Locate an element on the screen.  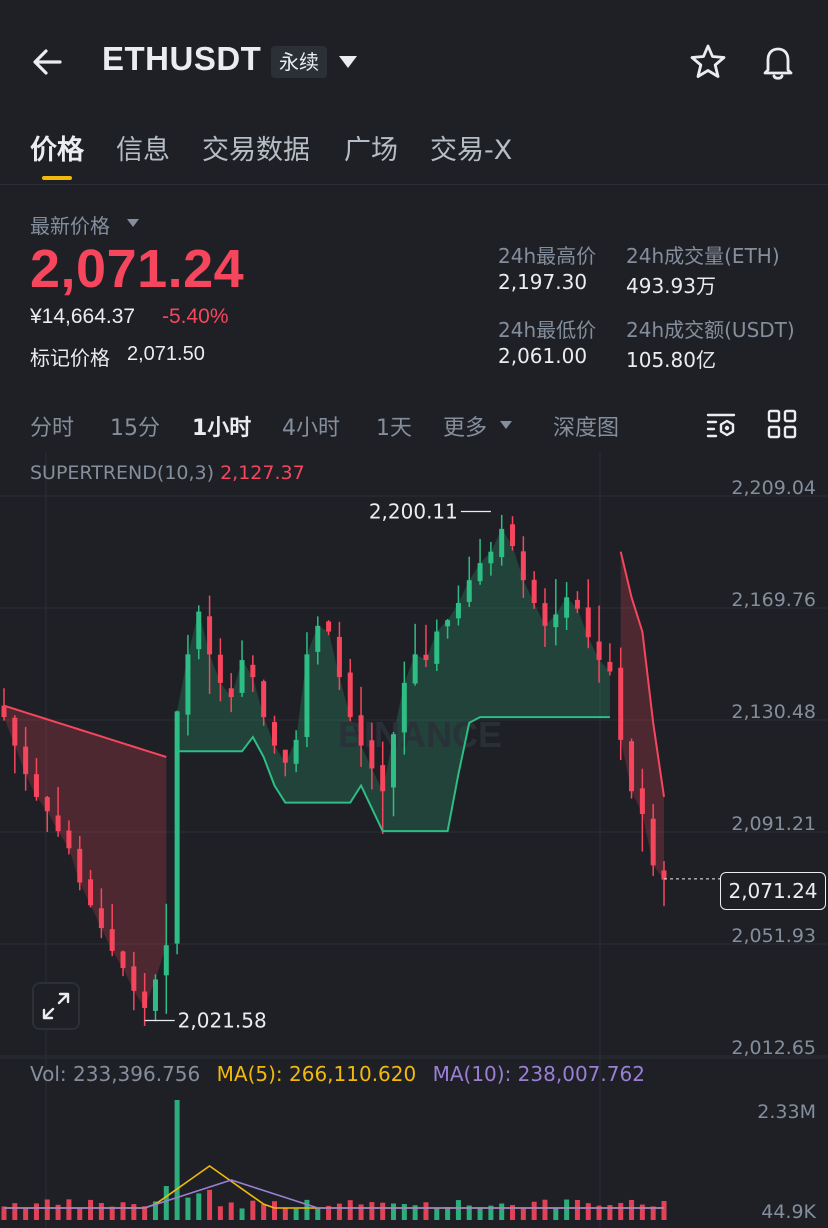
symbol-title: ETHUSDT is located at coordinates (181, 59).